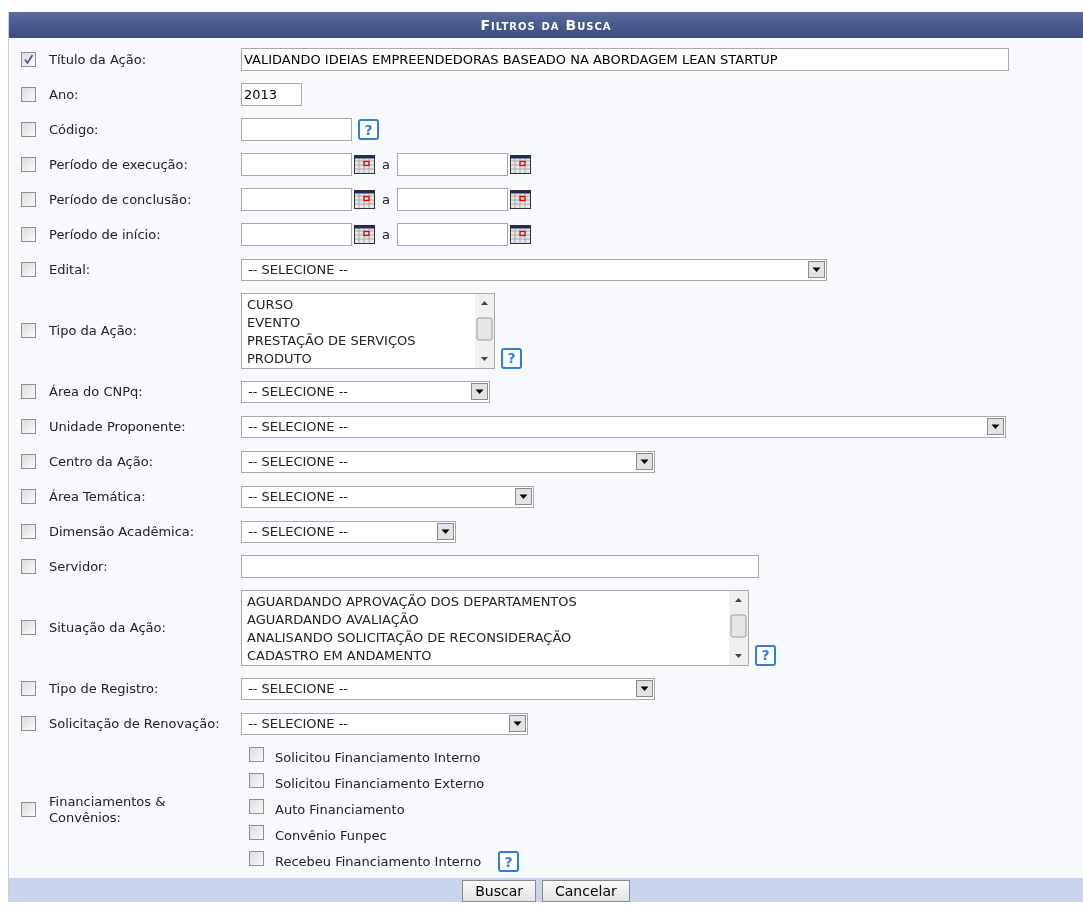 This screenshot has width=1083, height=910. What do you see at coordinates (108, 809) in the screenshot?
I see `field-label: Financiamentos & Convênios:` at bounding box center [108, 809].